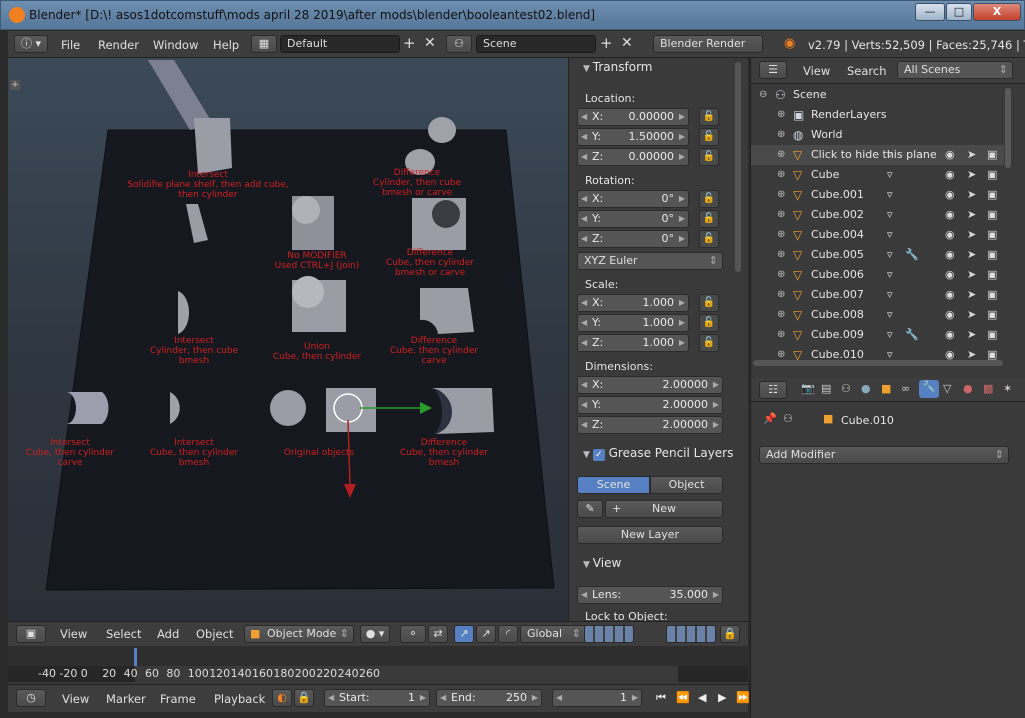 Image resolution: width=1025 pixels, height=718 pixels. I want to click on screen-layout-icon: ▦, so click(264, 44).